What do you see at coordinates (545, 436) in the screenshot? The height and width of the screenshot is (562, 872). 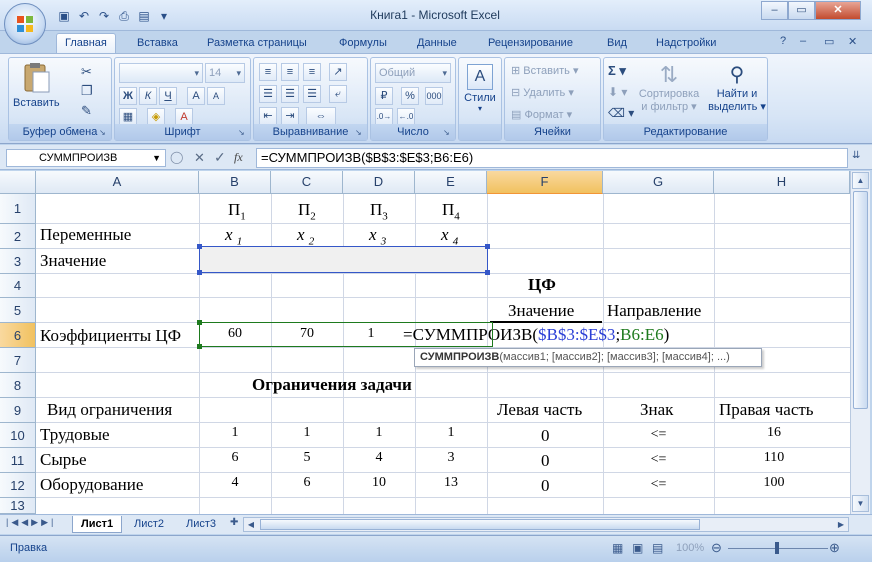 I see `cell-f10: 0` at bounding box center [545, 436].